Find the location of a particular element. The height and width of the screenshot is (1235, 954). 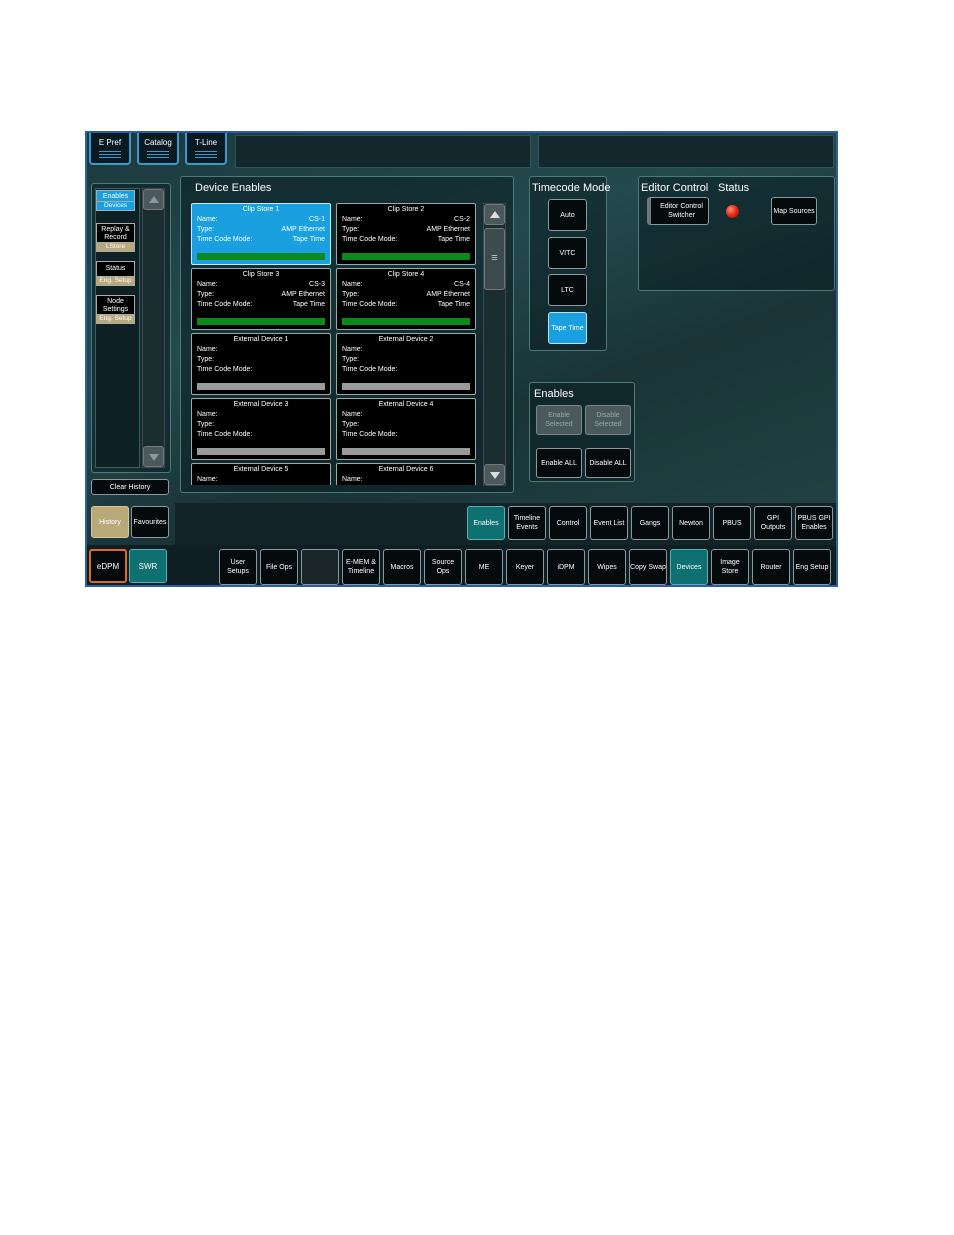

button-label: GPI Outputs is located at coordinates (773, 523).